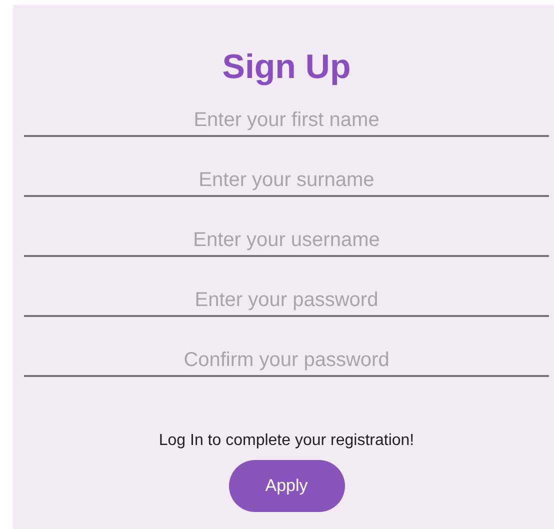 Image resolution: width=554 pixels, height=529 pixels. I want to click on apply-button: Apply, so click(286, 486).